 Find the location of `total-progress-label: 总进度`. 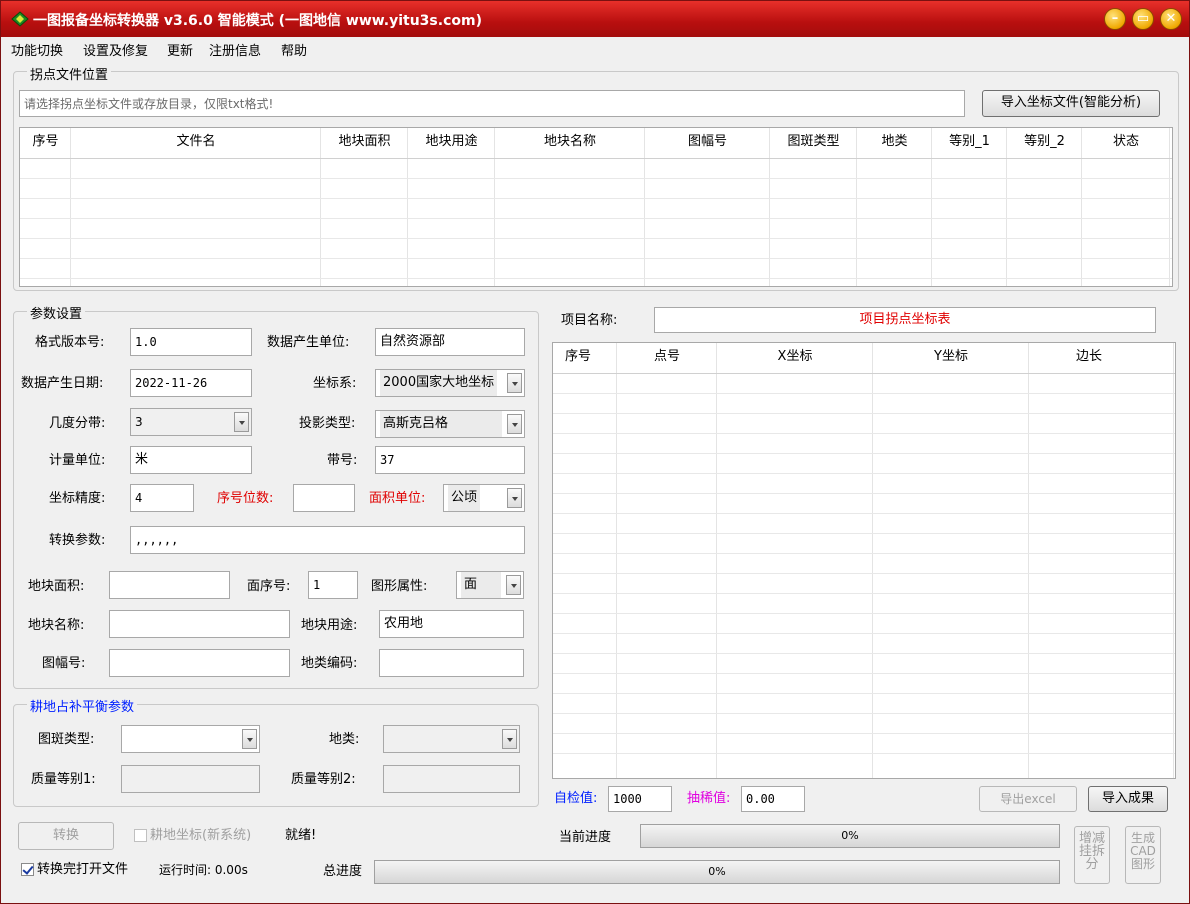

total-progress-label: 总进度 is located at coordinates (343, 871).